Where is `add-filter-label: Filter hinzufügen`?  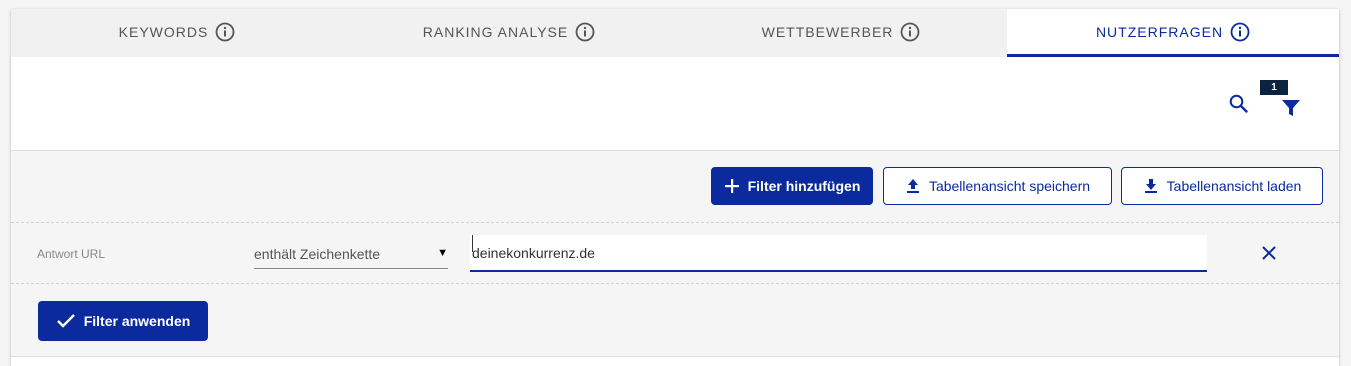 add-filter-label: Filter hinzufügen is located at coordinates (804, 186).